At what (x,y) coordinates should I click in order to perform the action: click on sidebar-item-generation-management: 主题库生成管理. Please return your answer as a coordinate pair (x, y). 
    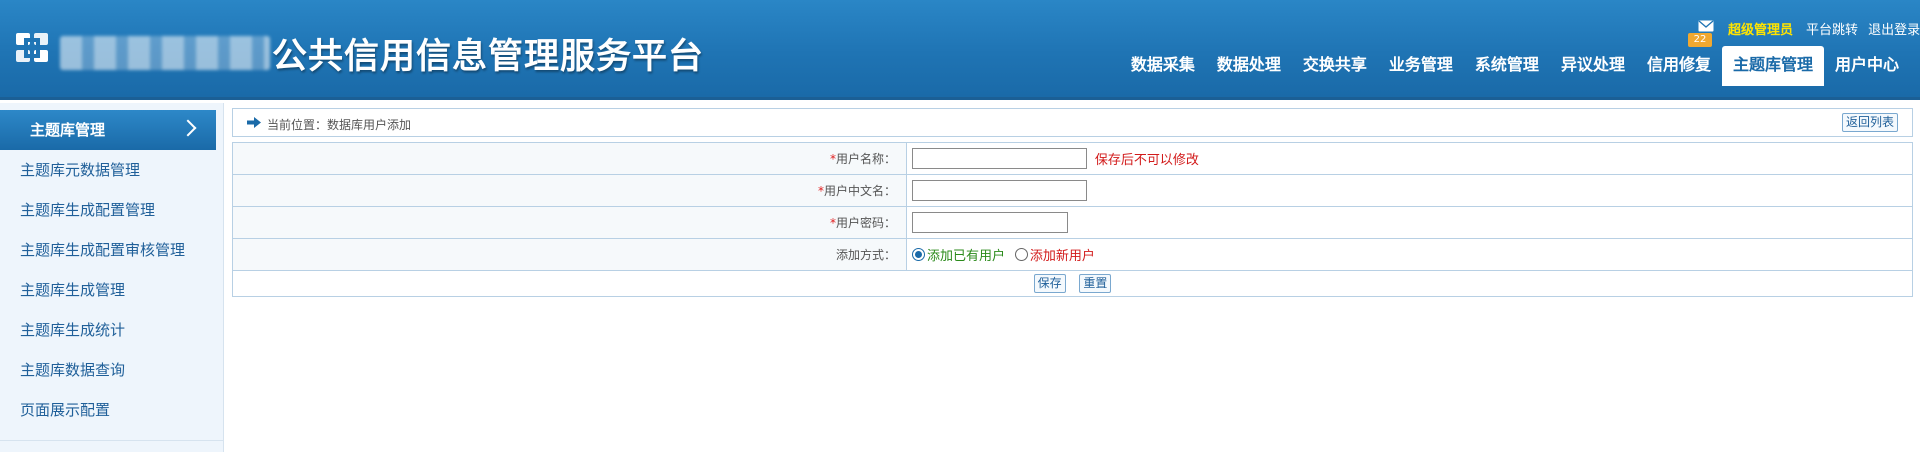
    Looking at the image, I should click on (112, 290).